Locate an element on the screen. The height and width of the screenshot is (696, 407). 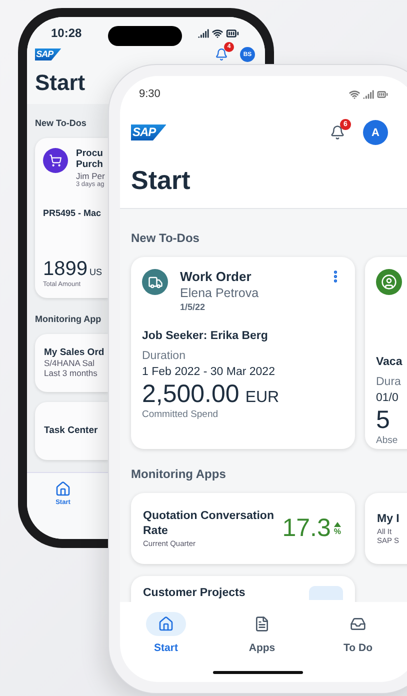
truck-icon is located at coordinates (155, 282).